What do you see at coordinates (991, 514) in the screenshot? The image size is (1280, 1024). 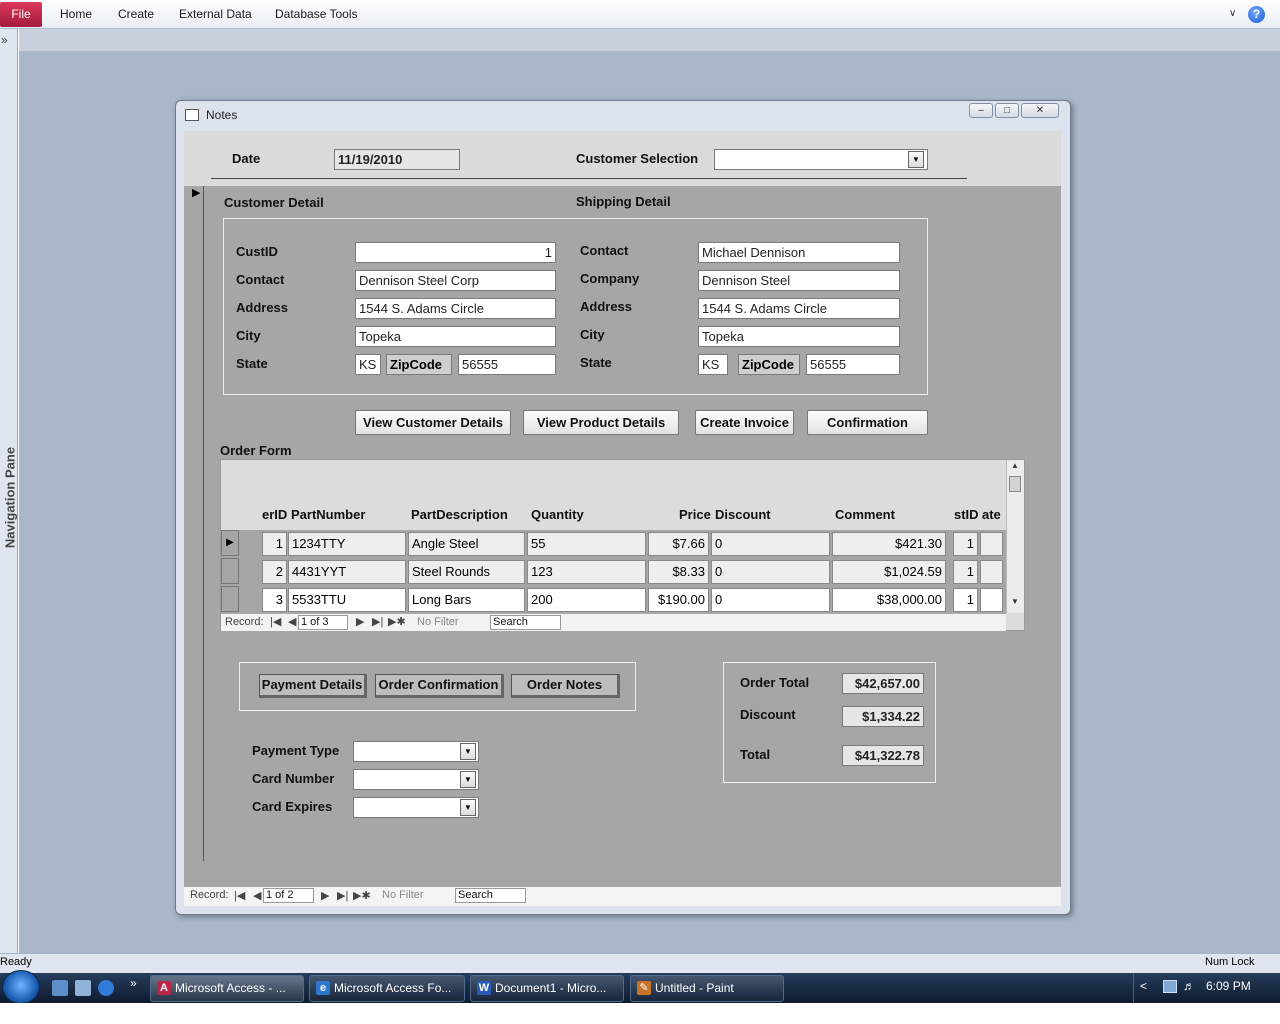 I see `column-header-date: ate` at bounding box center [991, 514].